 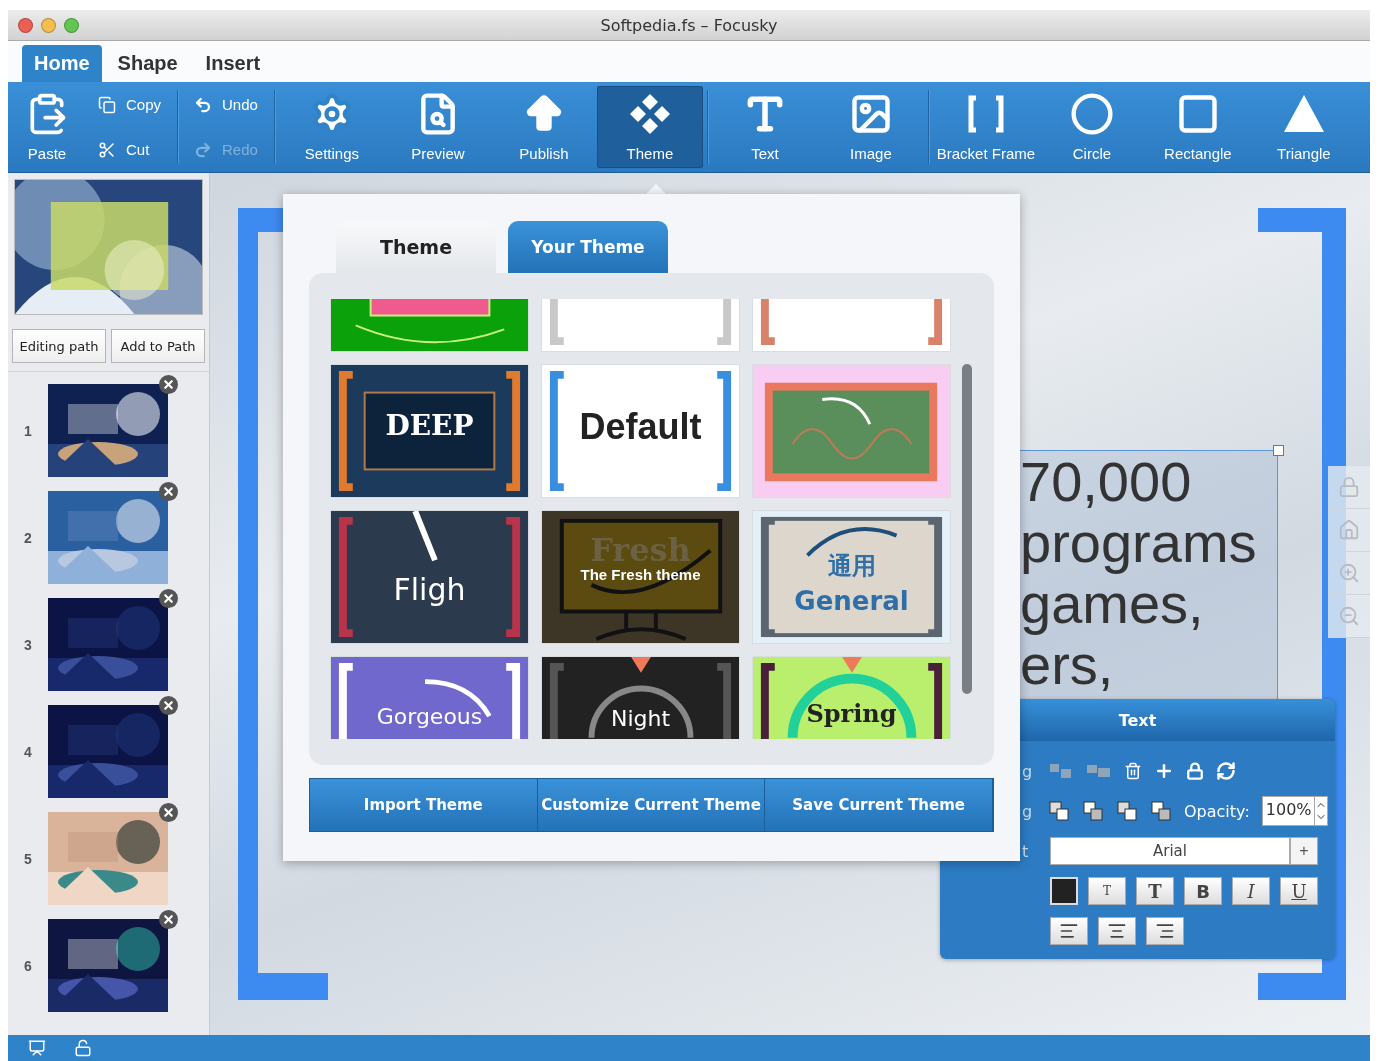 What do you see at coordinates (416, 247) in the screenshot?
I see `theme-tab: Theme` at bounding box center [416, 247].